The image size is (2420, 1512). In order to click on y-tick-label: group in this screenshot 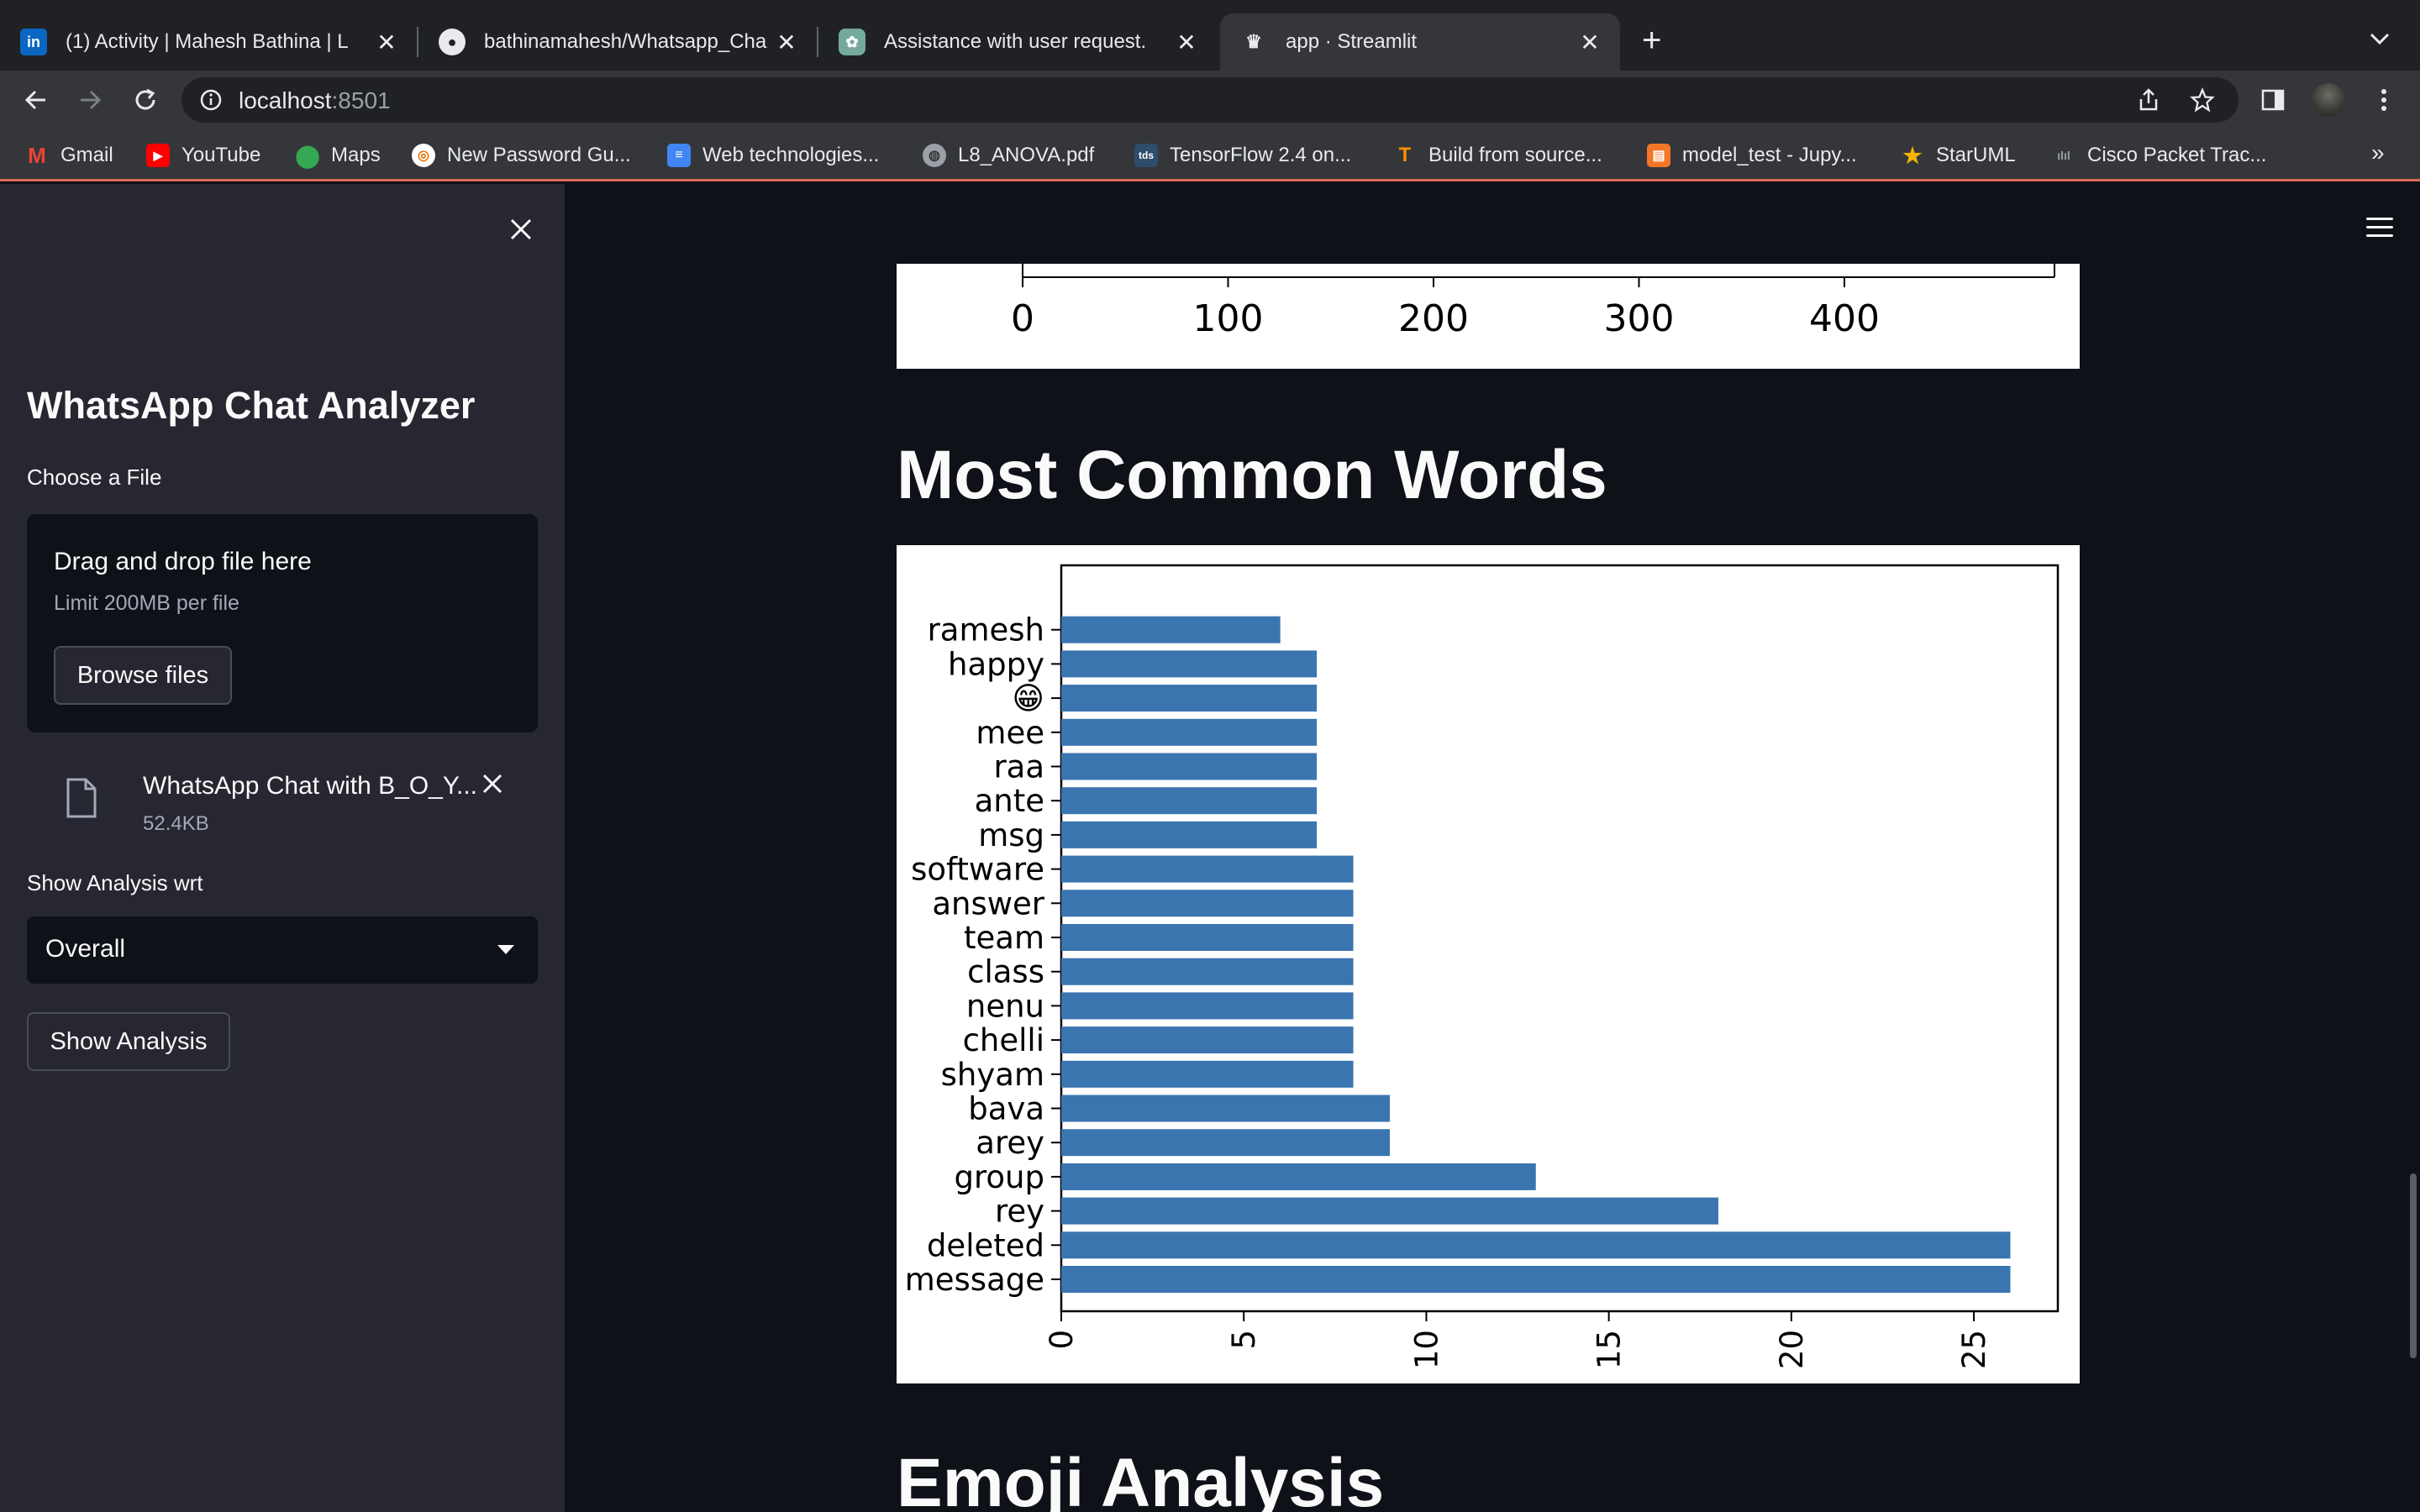, I will do `click(999, 1177)`.